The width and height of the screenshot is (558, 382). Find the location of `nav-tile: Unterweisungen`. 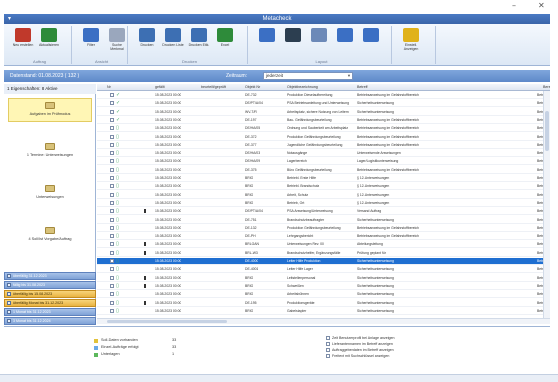

nav-tile: Unterweisungen is located at coordinates (50, 194).